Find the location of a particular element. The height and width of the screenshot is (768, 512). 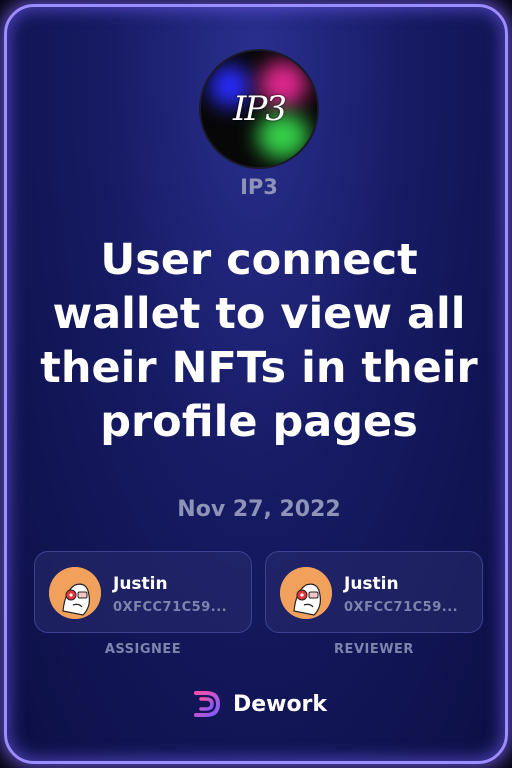

brand-name: Dework is located at coordinates (280, 704).